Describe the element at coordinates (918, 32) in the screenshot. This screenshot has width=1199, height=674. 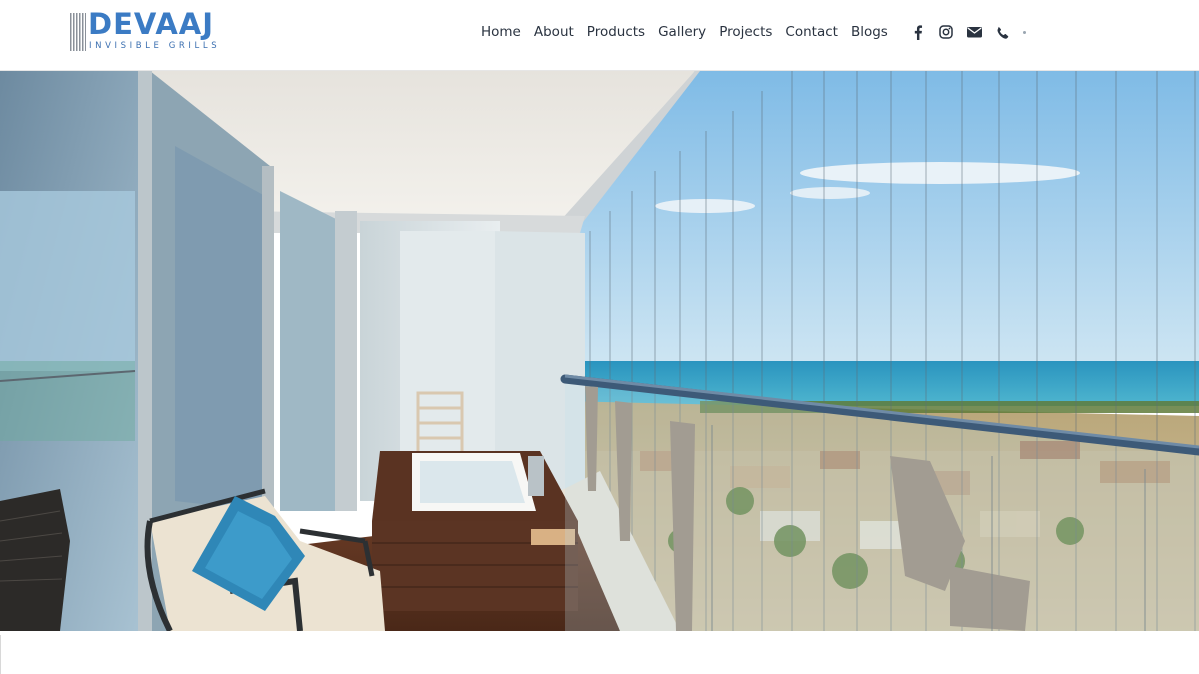
I see `facebook-icon` at that location.